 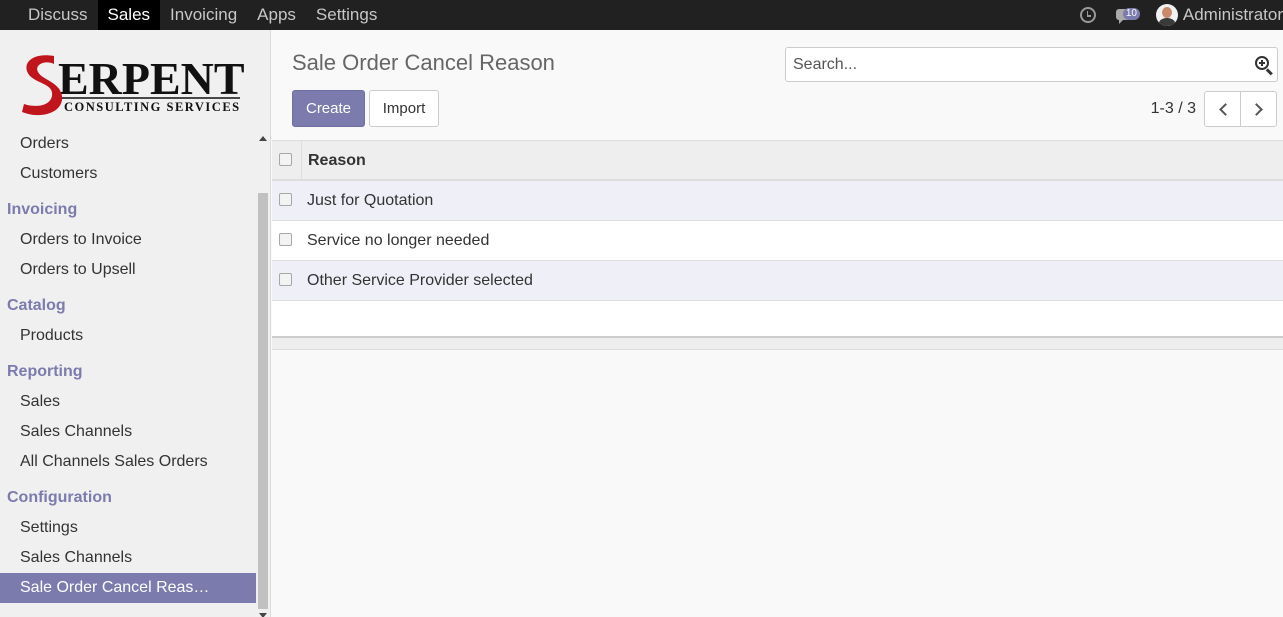 I want to click on sidebar-item-customers: Customers, so click(x=128, y=174).